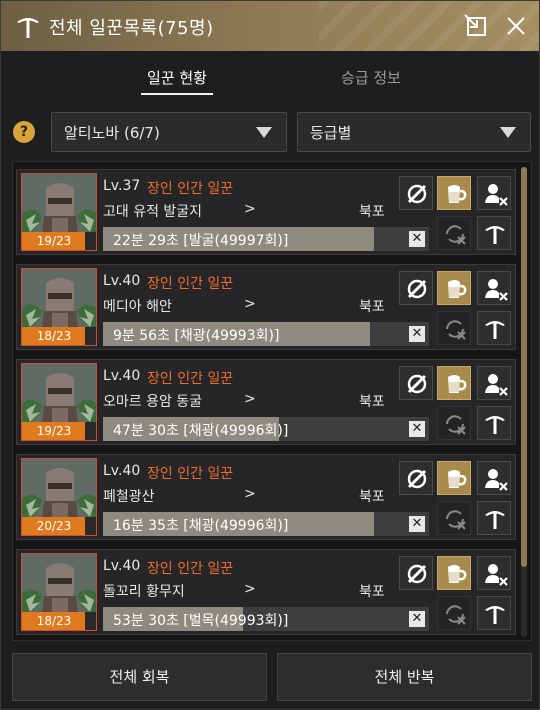  I want to click on repeat-all-button: 전체 반복, so click(404, 677).